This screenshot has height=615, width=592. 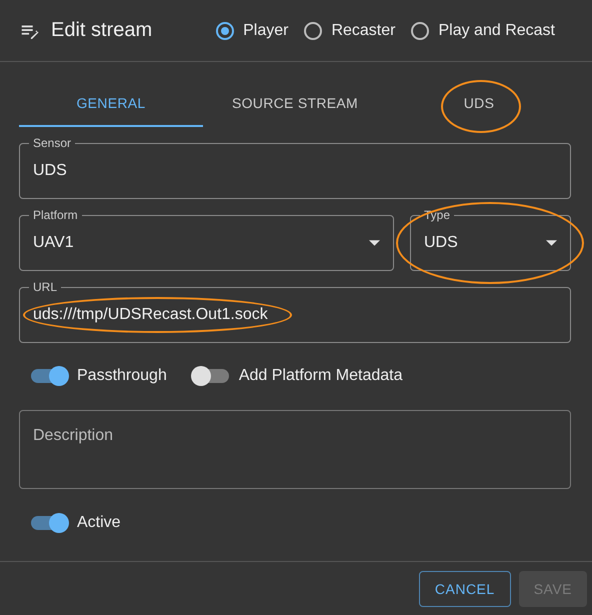 I want to click on text-field: Sensor UDS, so click(x=295, y=167).